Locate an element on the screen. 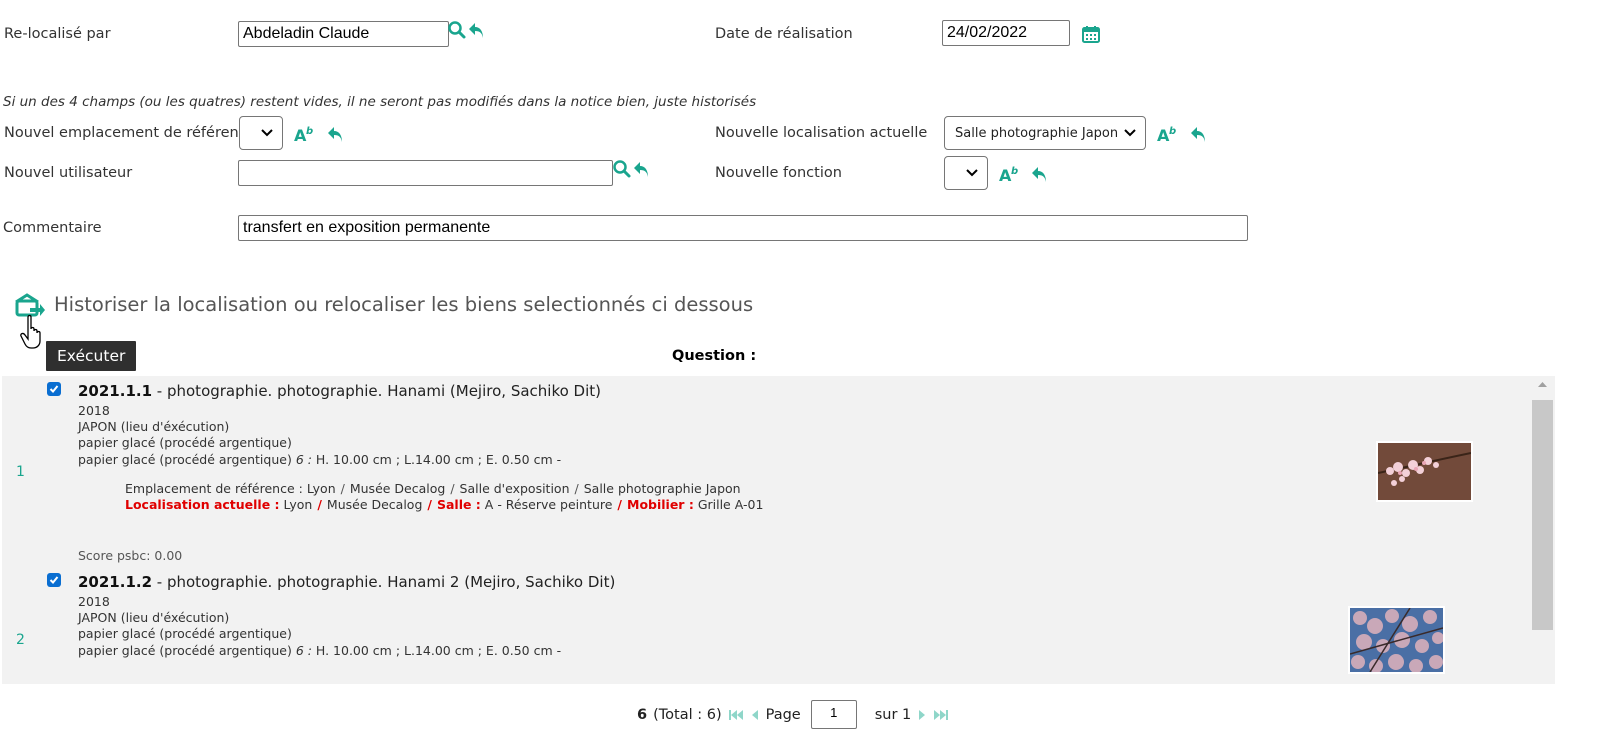  next-page-icon is located at coordinates (922, 715).